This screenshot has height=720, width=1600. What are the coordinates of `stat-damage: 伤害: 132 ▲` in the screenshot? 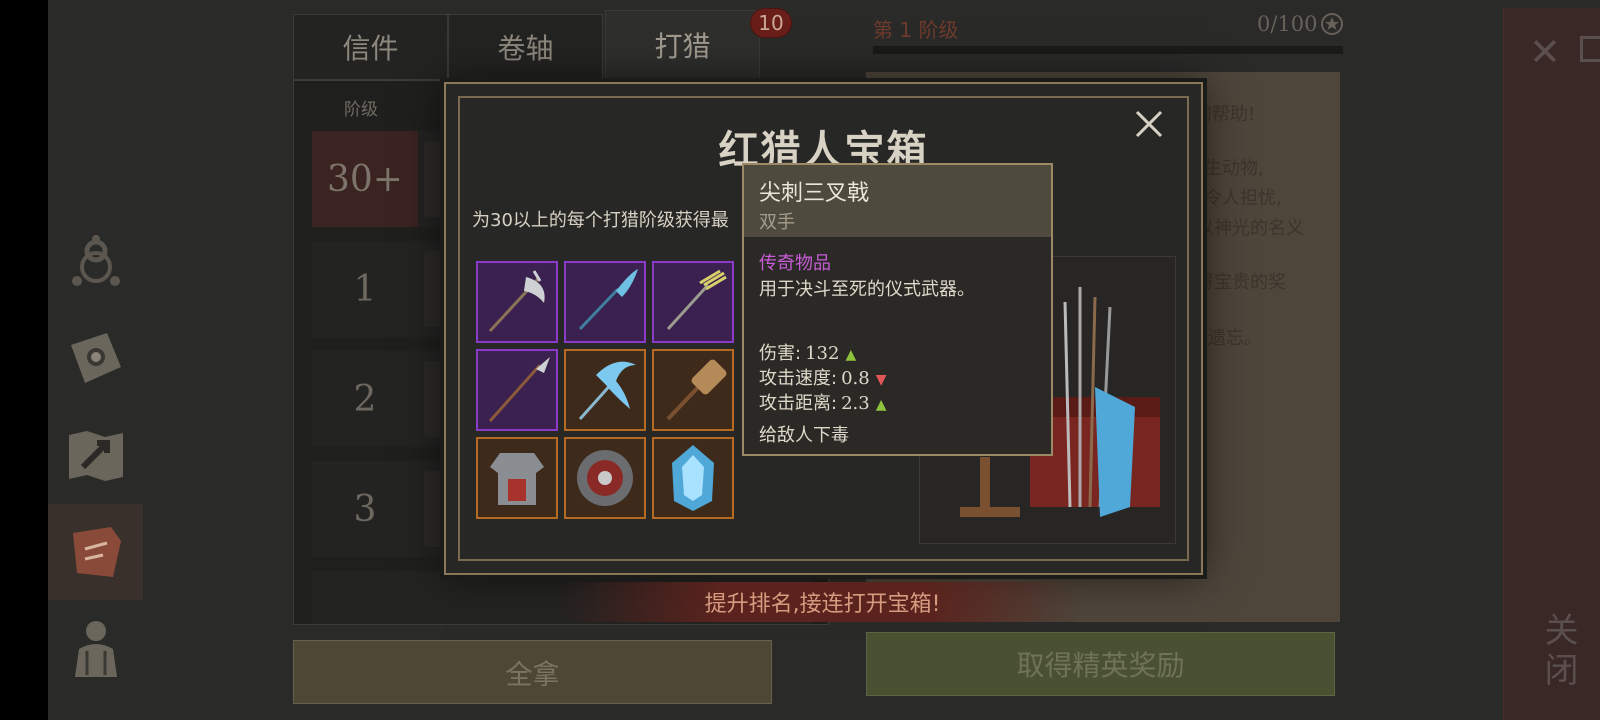 It's located at (807, 352).